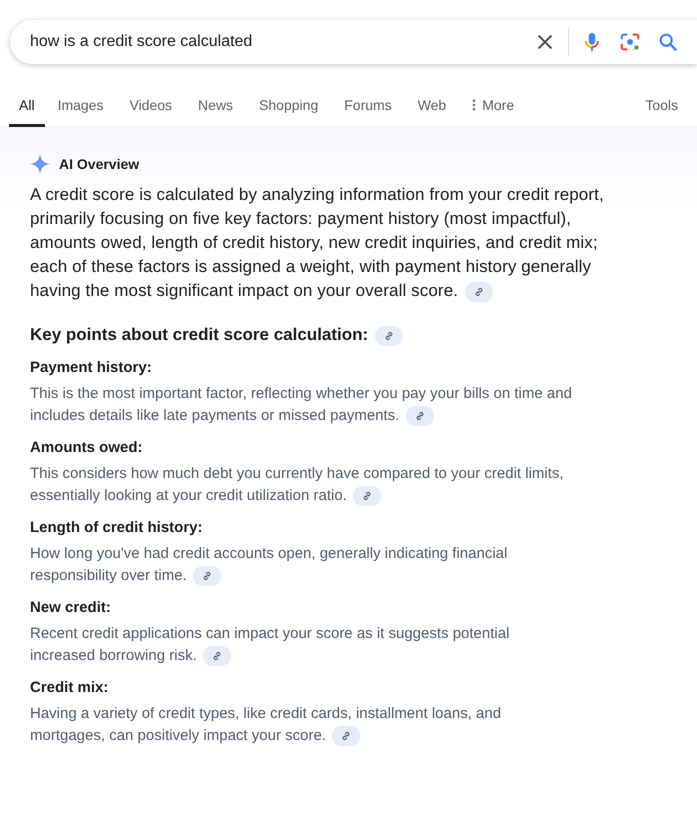 The width and height of the screenshot is (697, 814). I want to click on point-text: Having a variety of credit types, like credit cards, installment loans, and mortgages, can positively impact your score., so click(302, 725).